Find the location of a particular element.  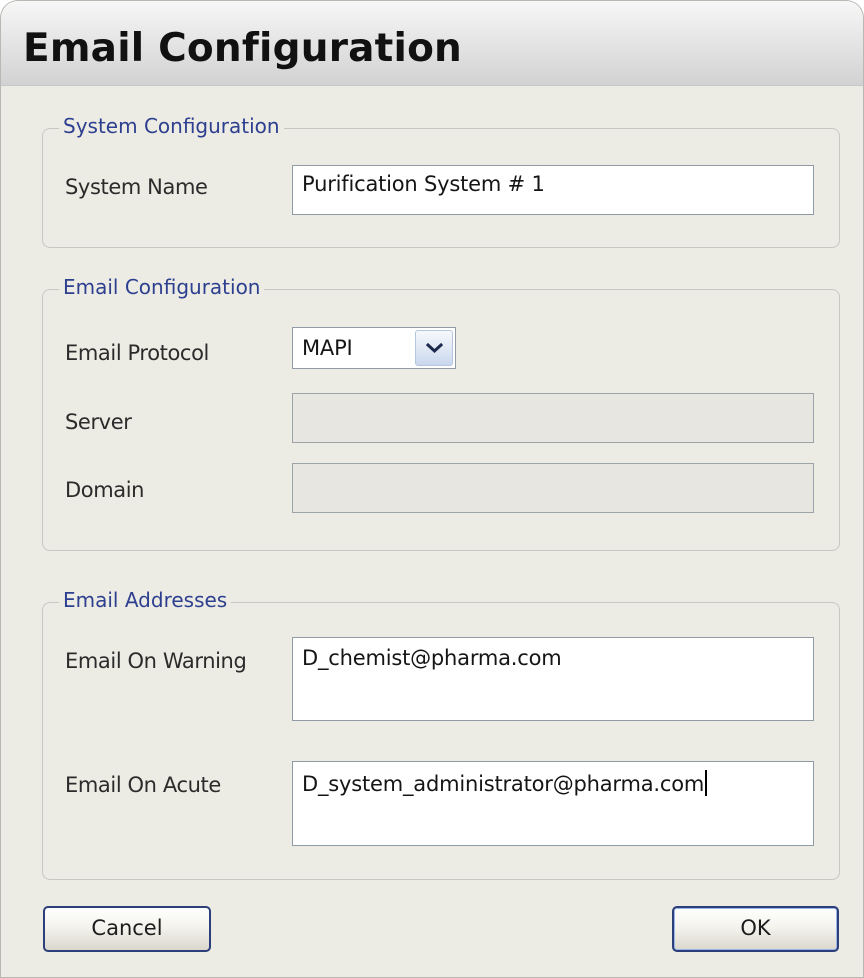

email-on-warning-input: D_chemist@pharma.com is located at coordinates (553, 679).